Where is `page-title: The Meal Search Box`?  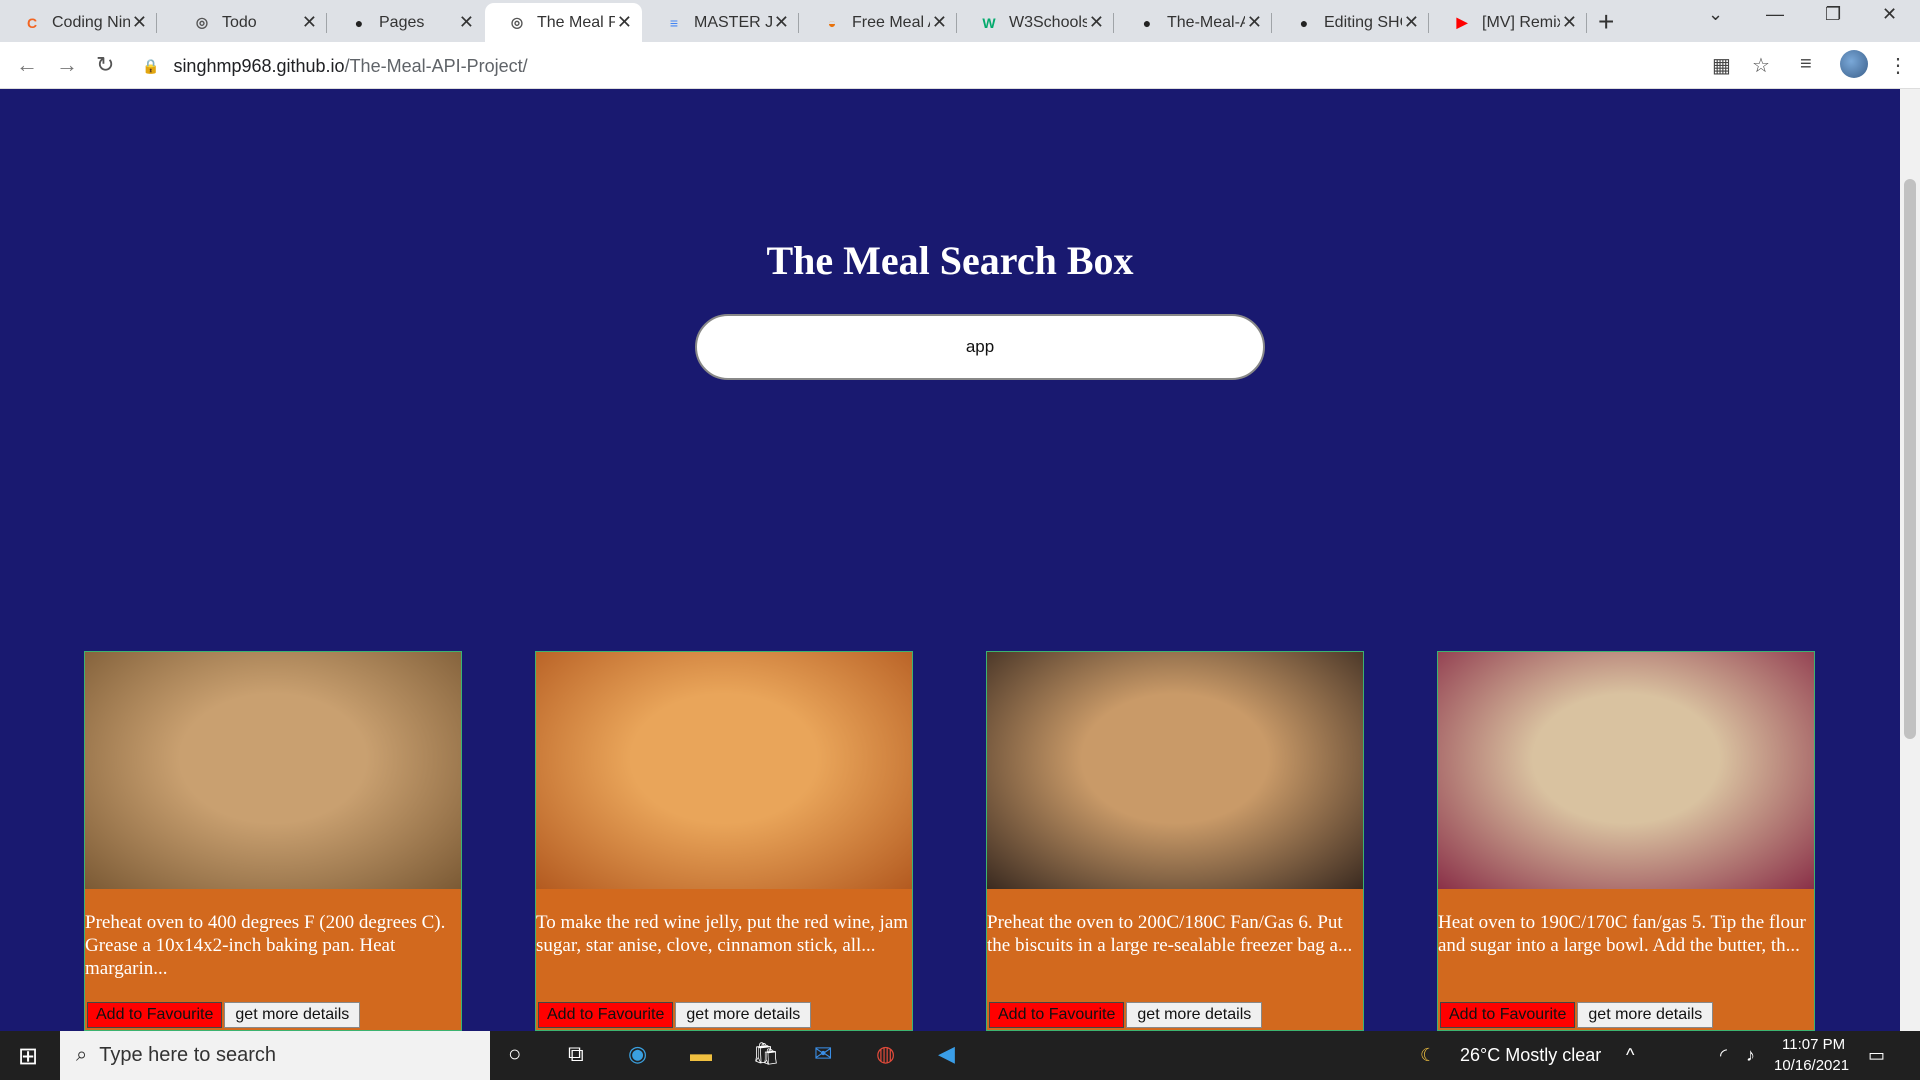 page-title: The Meal Search Box is located at coordinates (950, 260).